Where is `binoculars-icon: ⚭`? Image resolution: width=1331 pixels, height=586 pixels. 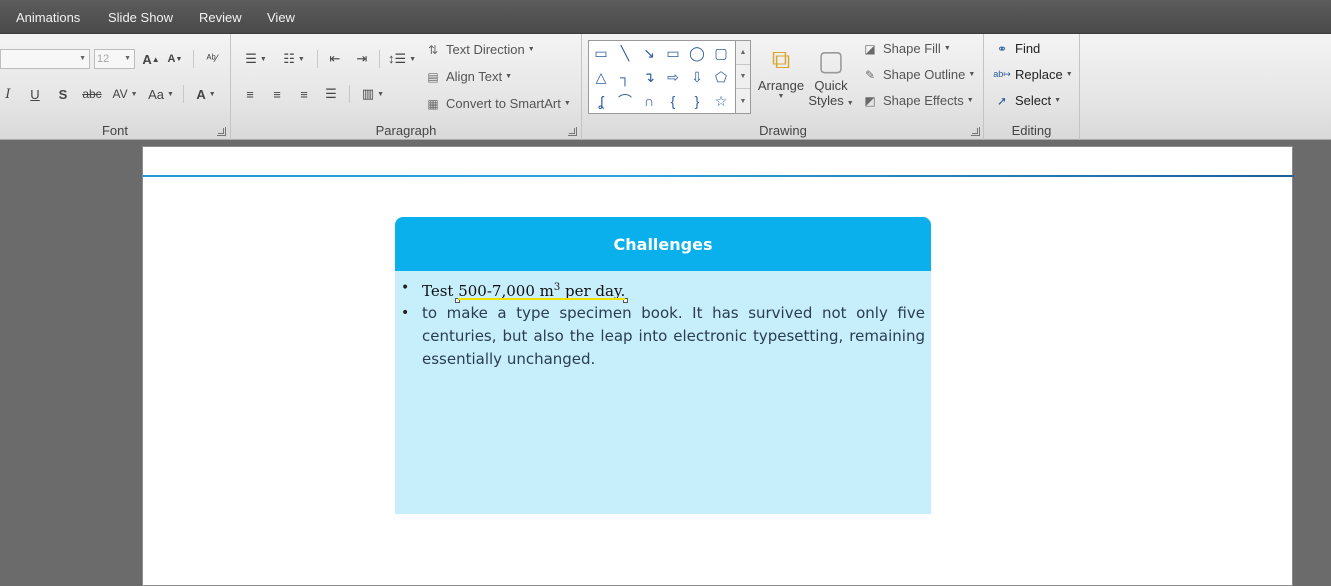 binoculars-icon: ⚭ is located at coordinates (1002, 48).